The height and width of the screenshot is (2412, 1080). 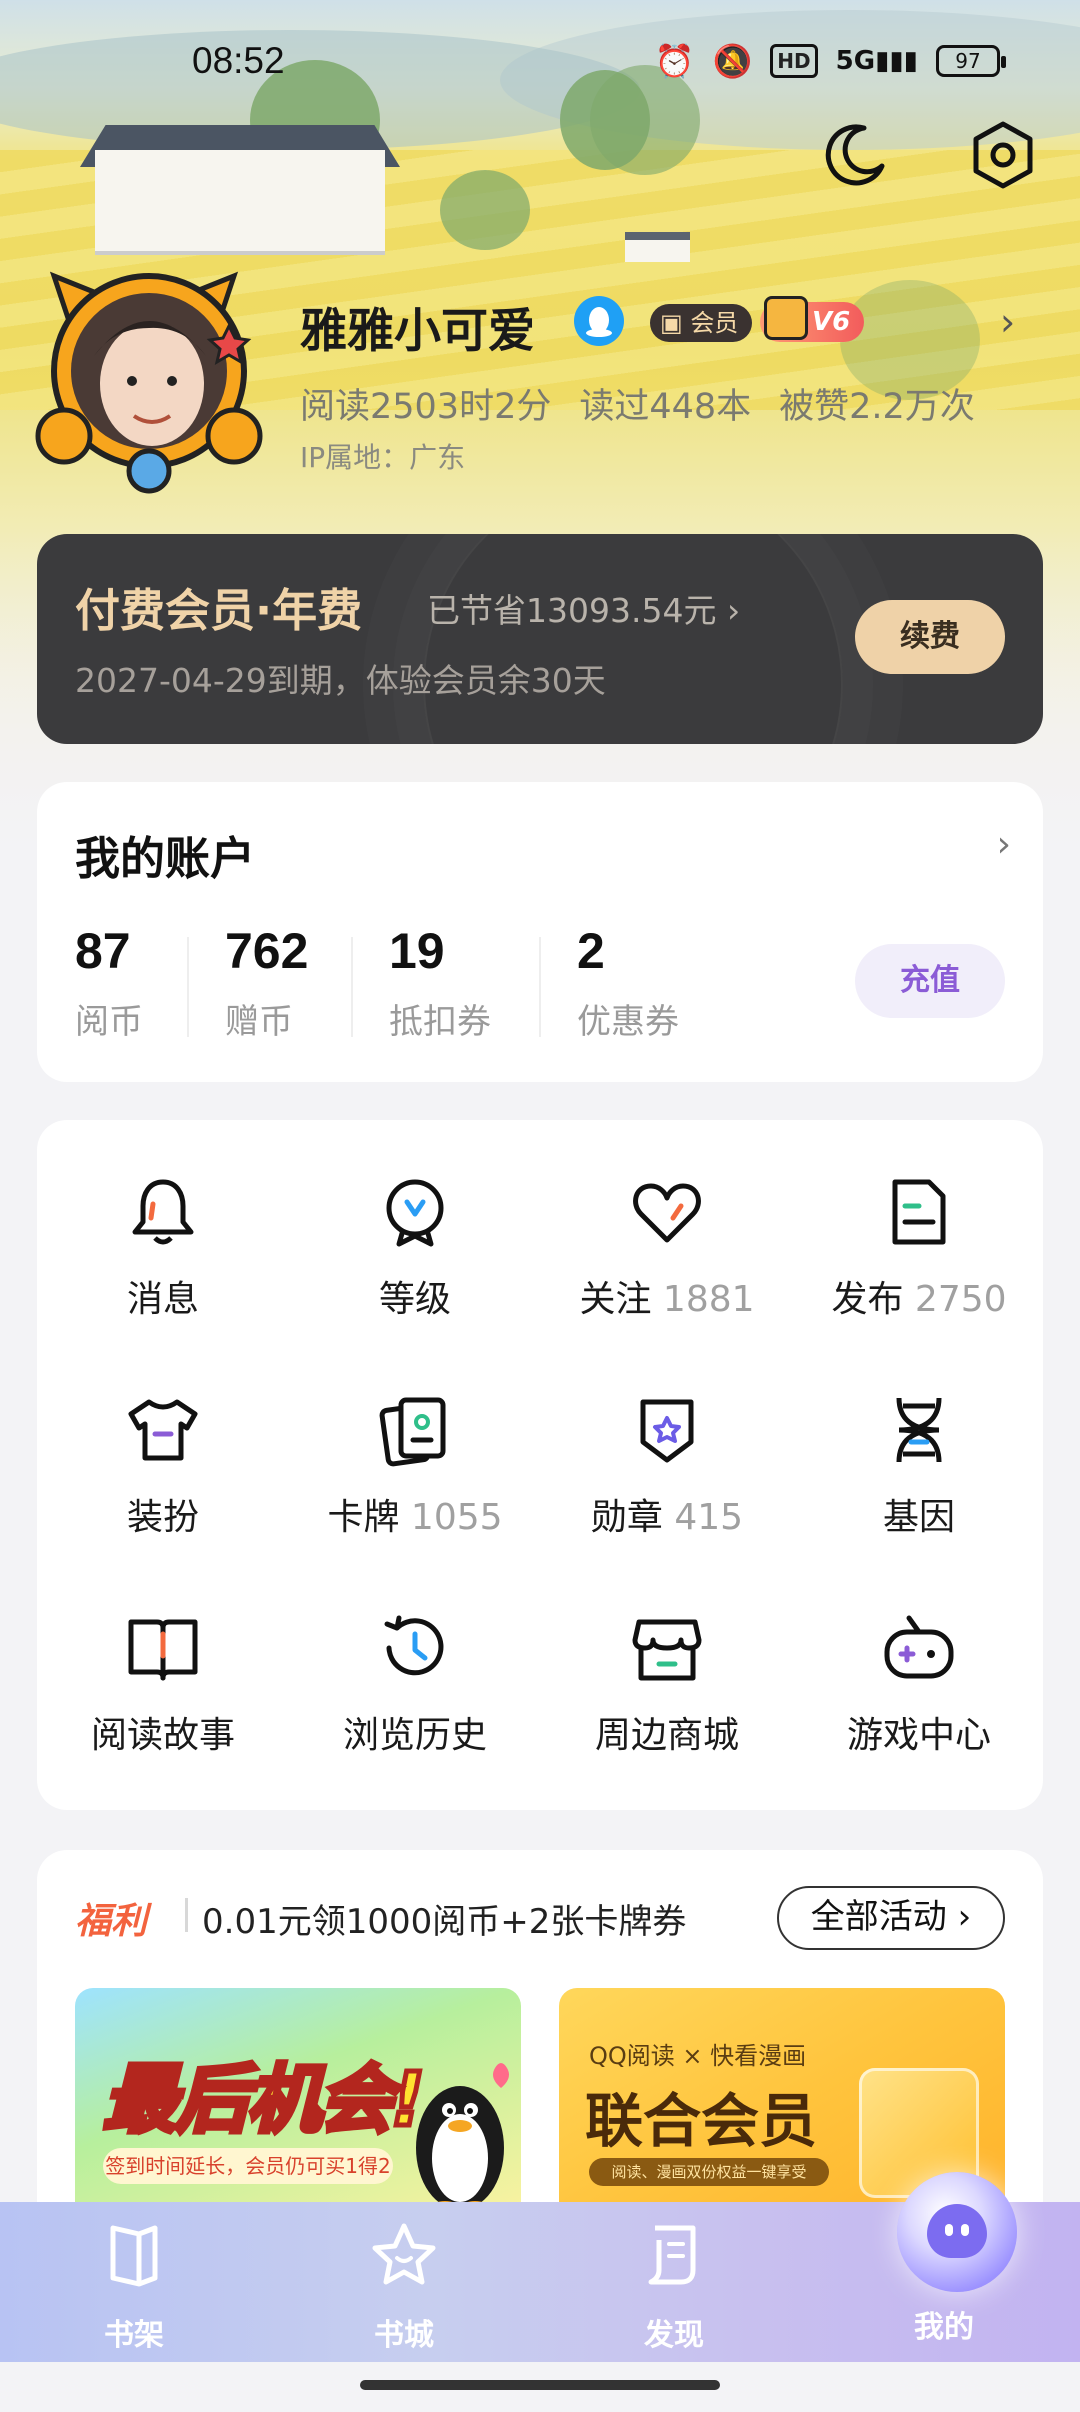 What do you see at coordinates (163, 1430) in the screenshot?
I see `shirt-icon` at bounding box center [163, 1430].